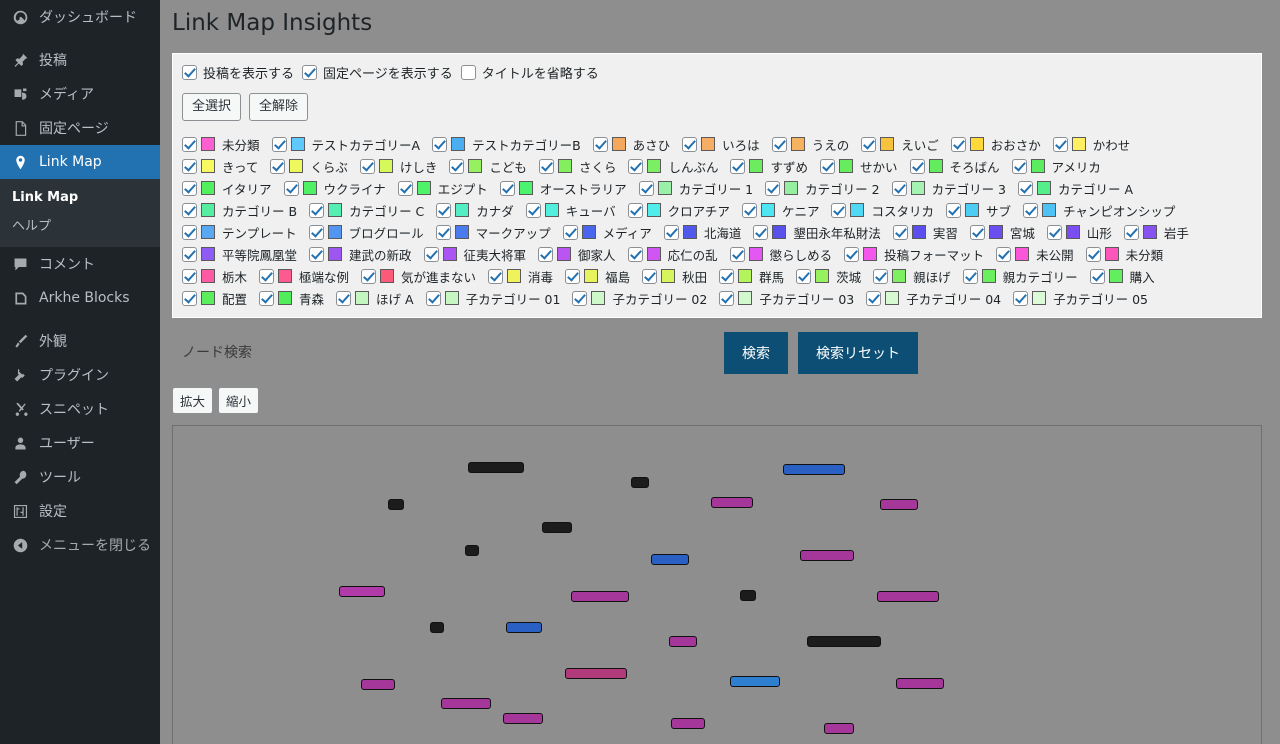 This screenshot has height=744, width=1280. What do you see at coordinates (238, 72) in the screenshot?
I see `toggle-show-posts: 投稿を表示する` at bounding box center [238, 72].